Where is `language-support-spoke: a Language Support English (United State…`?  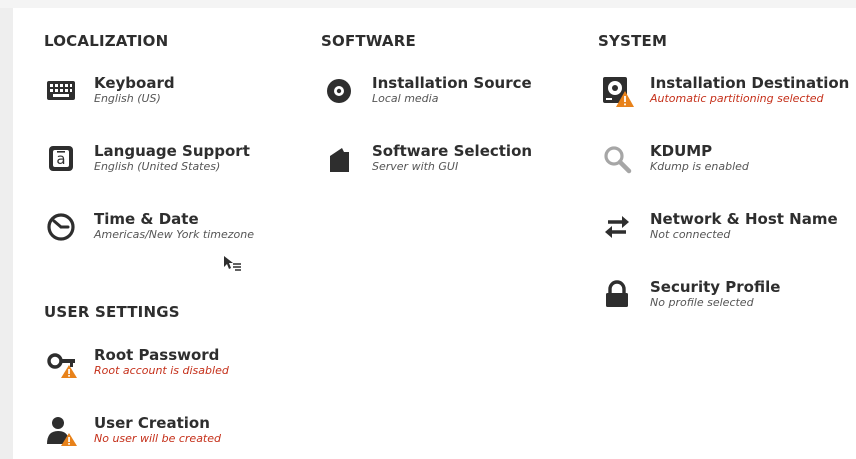
language-support-spoke: a Language Support English (United State… is located at coordinates (169, 164).